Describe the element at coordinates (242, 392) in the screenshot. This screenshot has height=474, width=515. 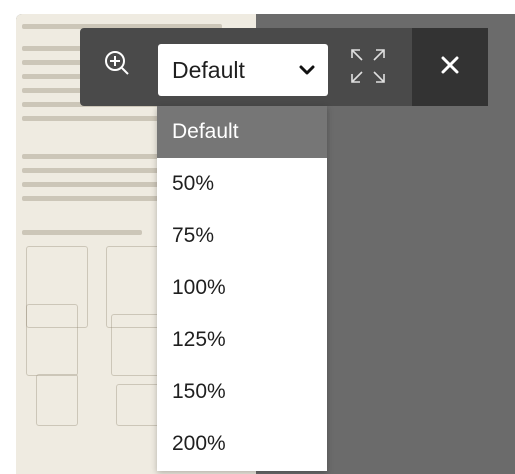
I see `zoom-option-150: 150%` at that location.